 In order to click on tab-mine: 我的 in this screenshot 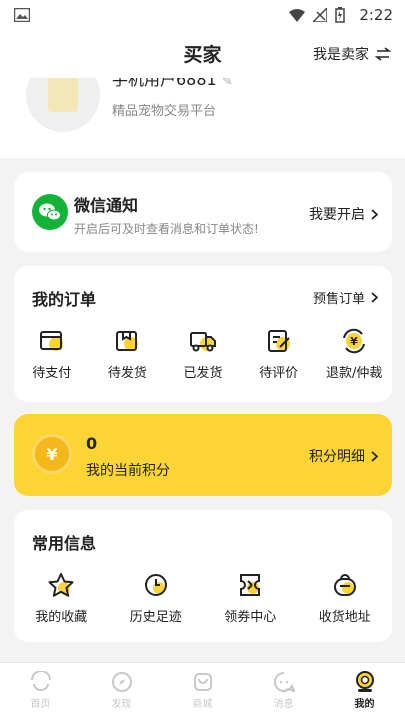, I will do `click(365, 692)`.